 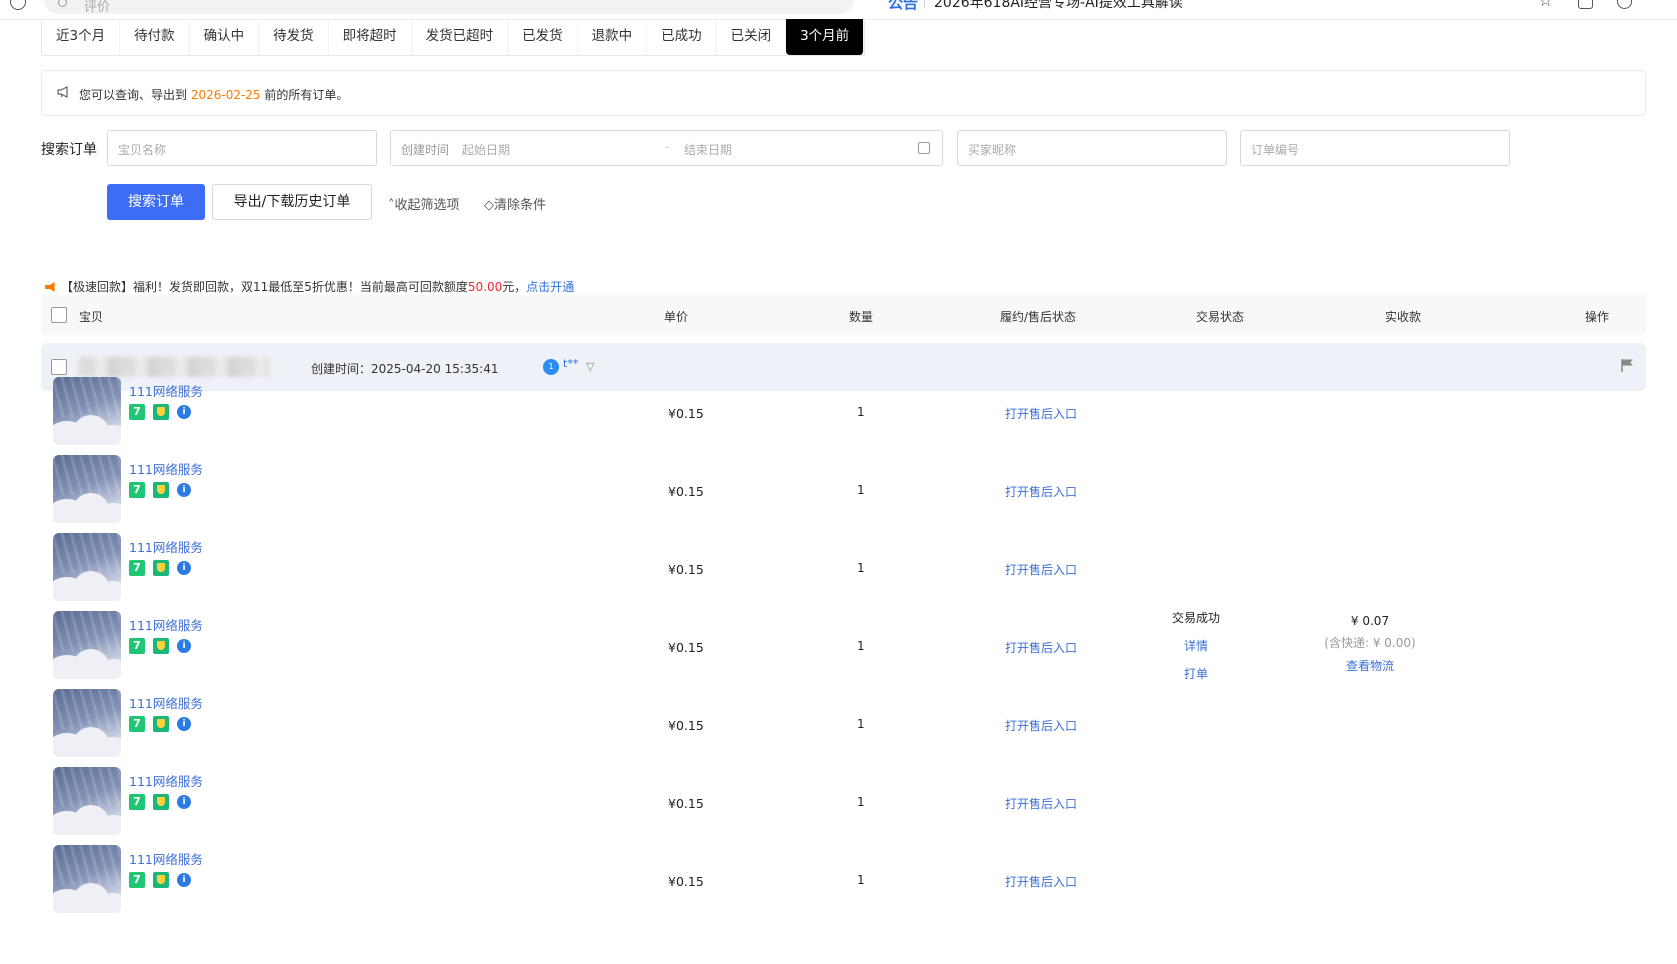 What do you see at coordinates (155, 37) in the screenshot?
I see `tab-1: 待付款` at bounding box center [155, 37].